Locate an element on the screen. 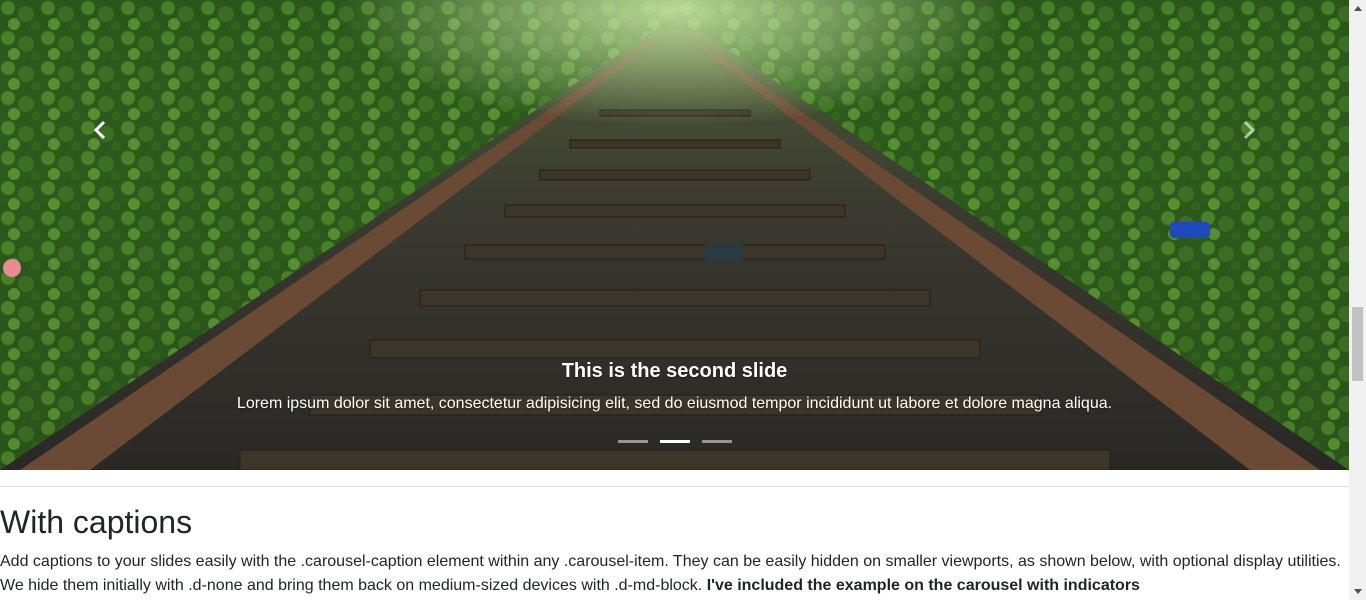 This screenshot has height=600, width=1366. scroll-down-button is located at coordinates (1357, 591).